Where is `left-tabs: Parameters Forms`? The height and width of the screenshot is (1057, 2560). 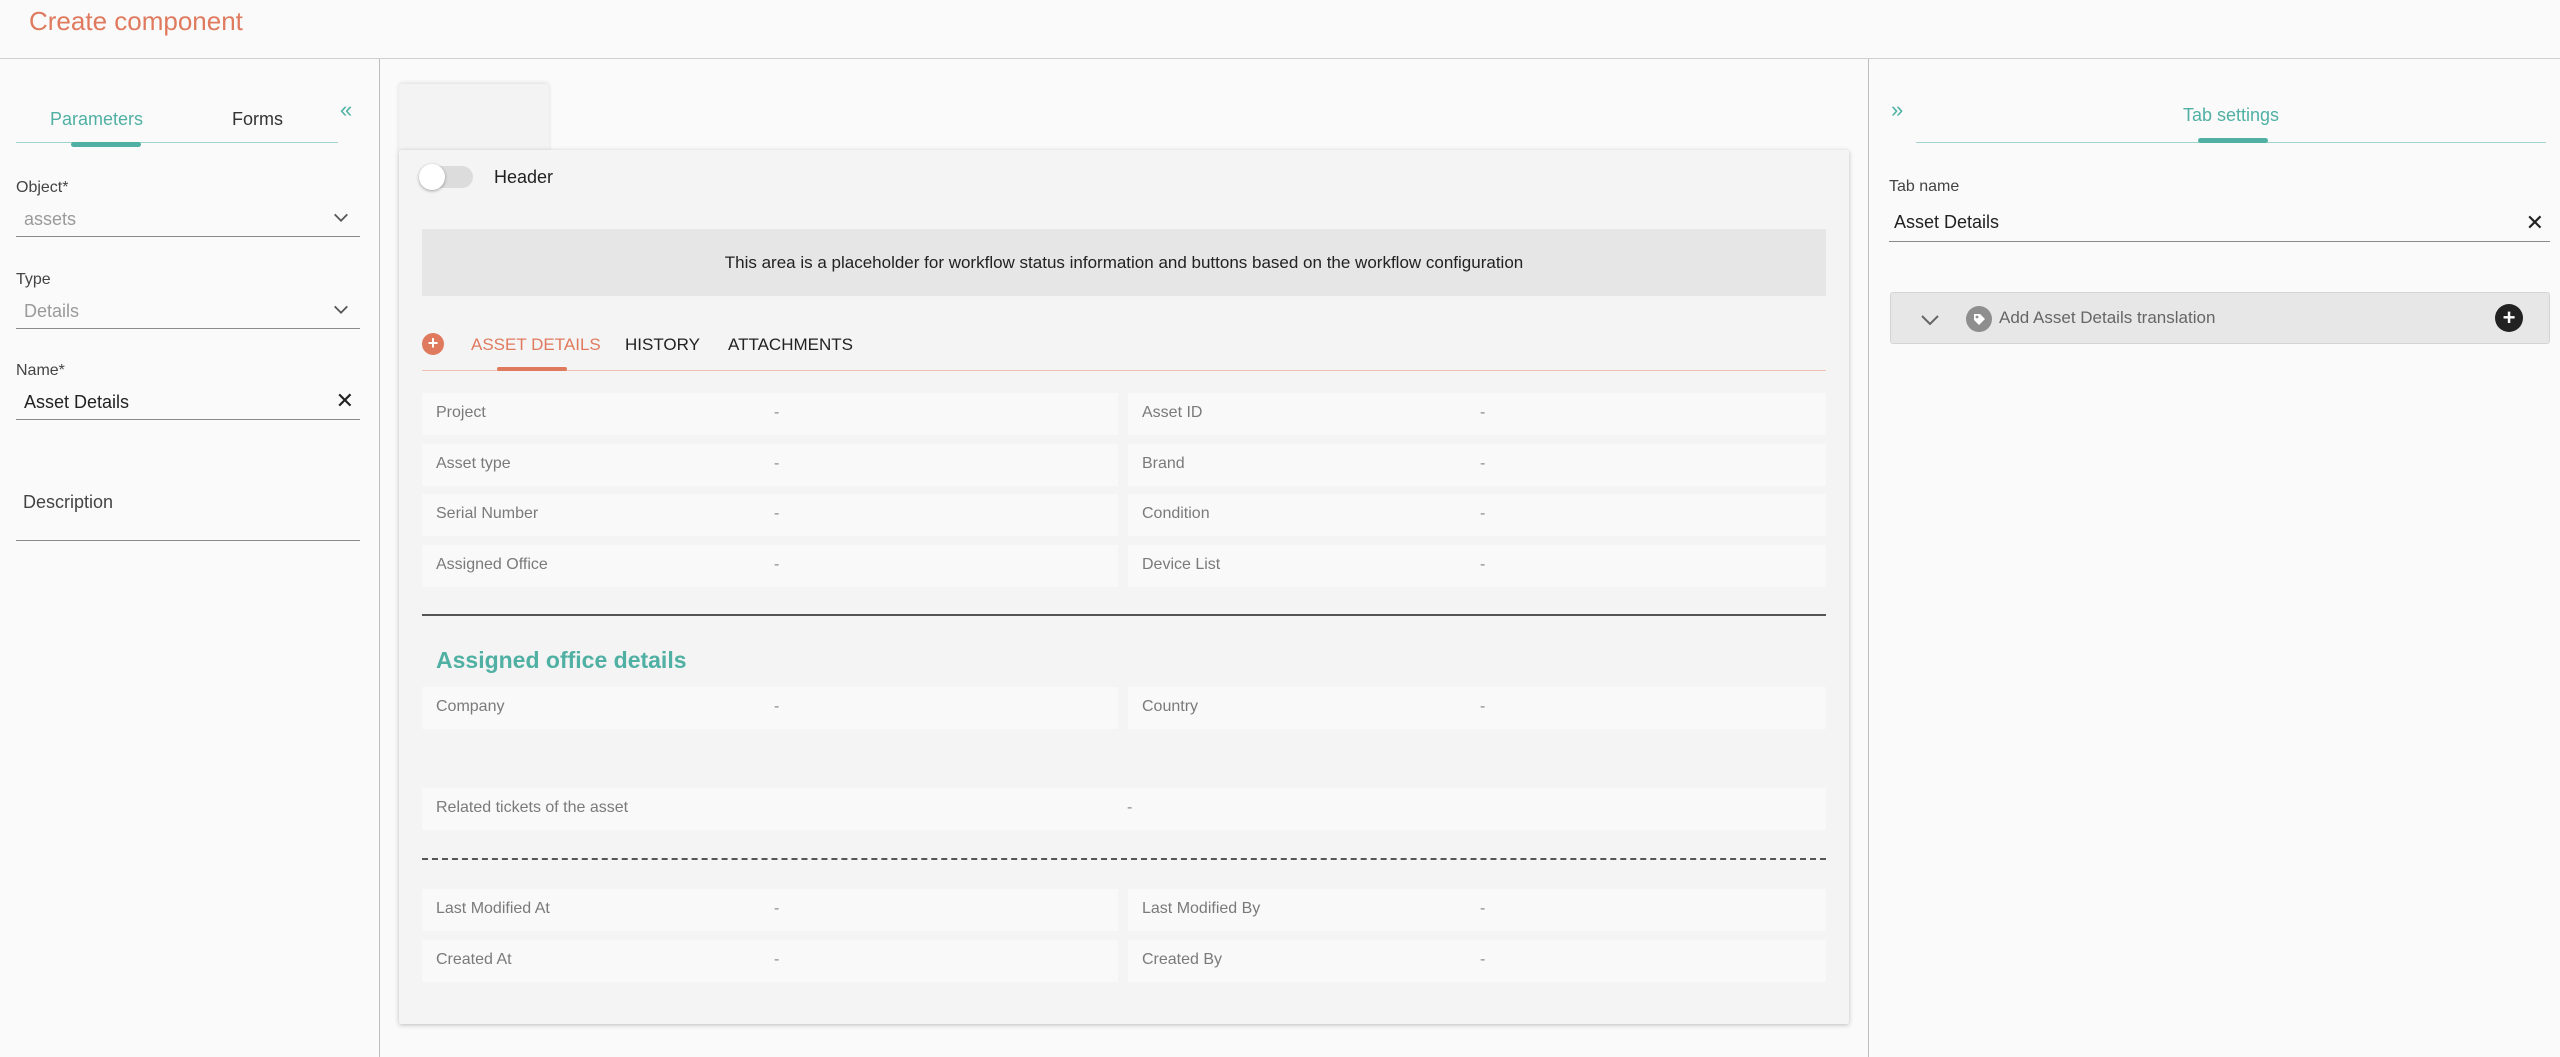 left-tabs: Parameters Forms is located at coordinates (177, 127).